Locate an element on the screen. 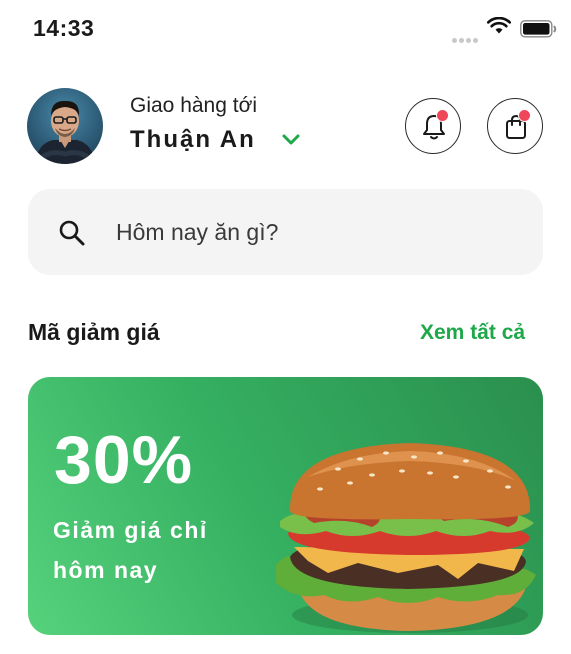  notification-dot is located at coordinates (442, 115).